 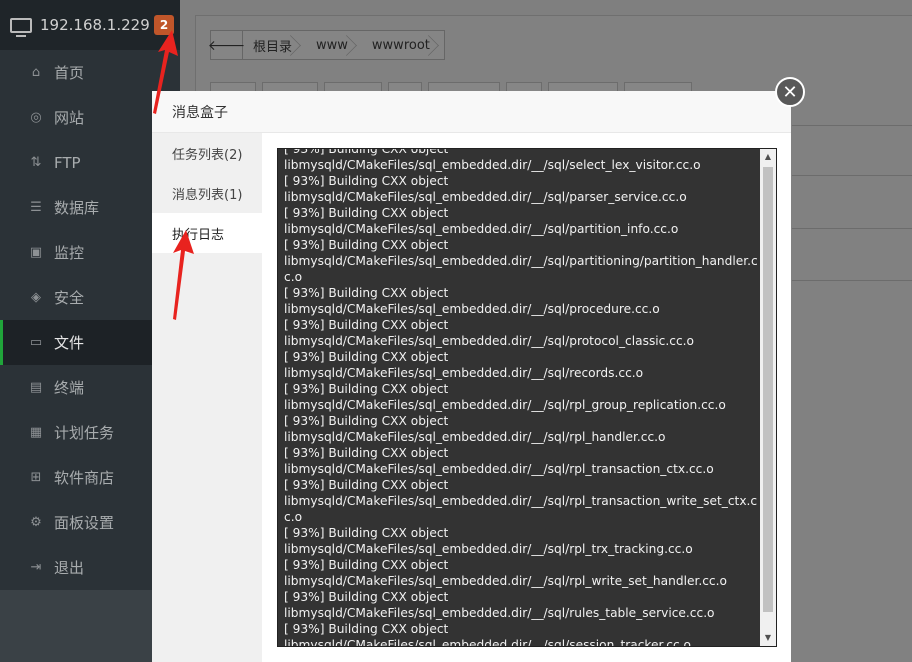 I want to click on breadcrumb: 🡐 根目录 www wwwroot, so click(x=326, y=45).